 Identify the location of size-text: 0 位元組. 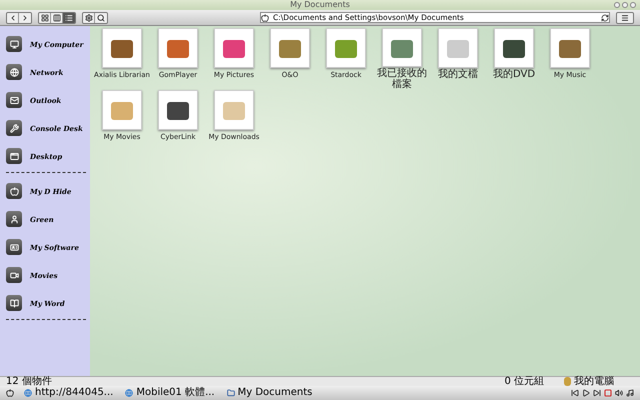
(524, 381).